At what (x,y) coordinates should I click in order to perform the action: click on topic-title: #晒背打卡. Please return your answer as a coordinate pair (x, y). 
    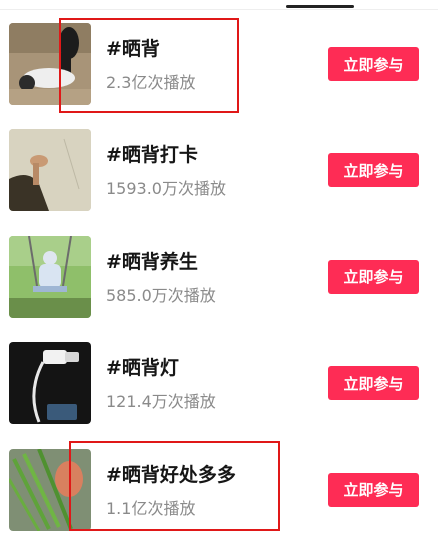
    Looking at the image, I should click on (152, 153).